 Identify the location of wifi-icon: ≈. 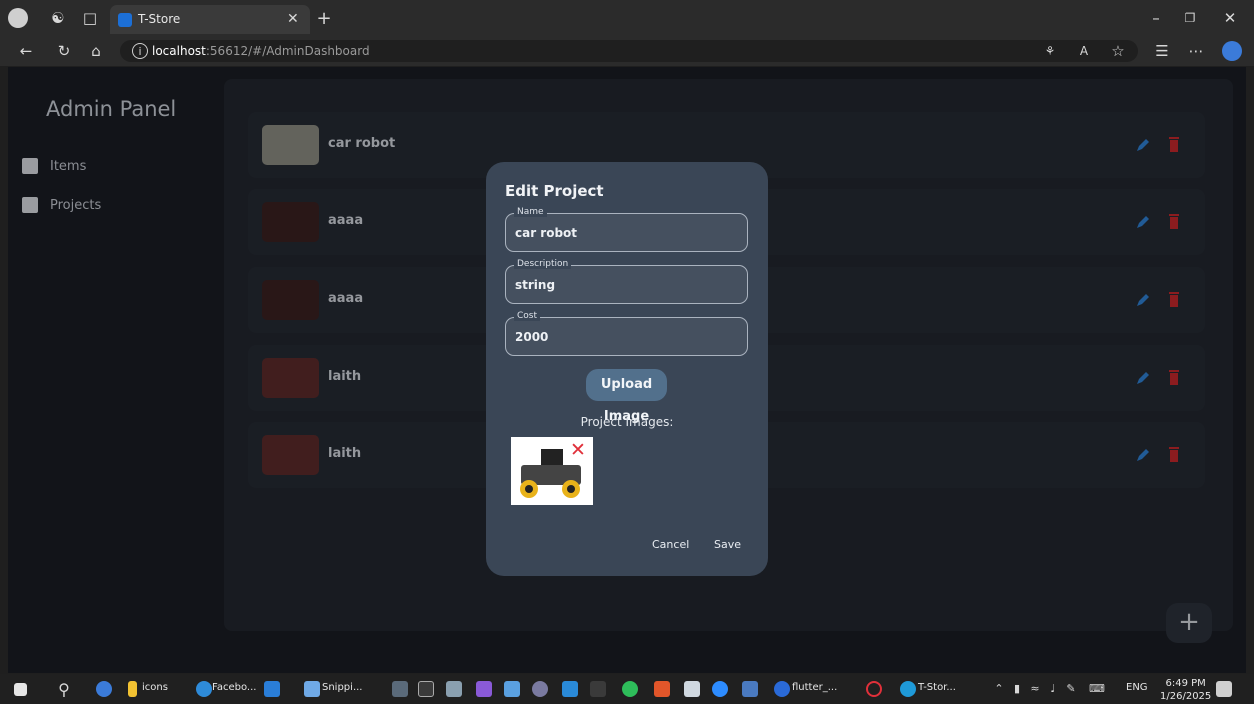
(1035, 688).